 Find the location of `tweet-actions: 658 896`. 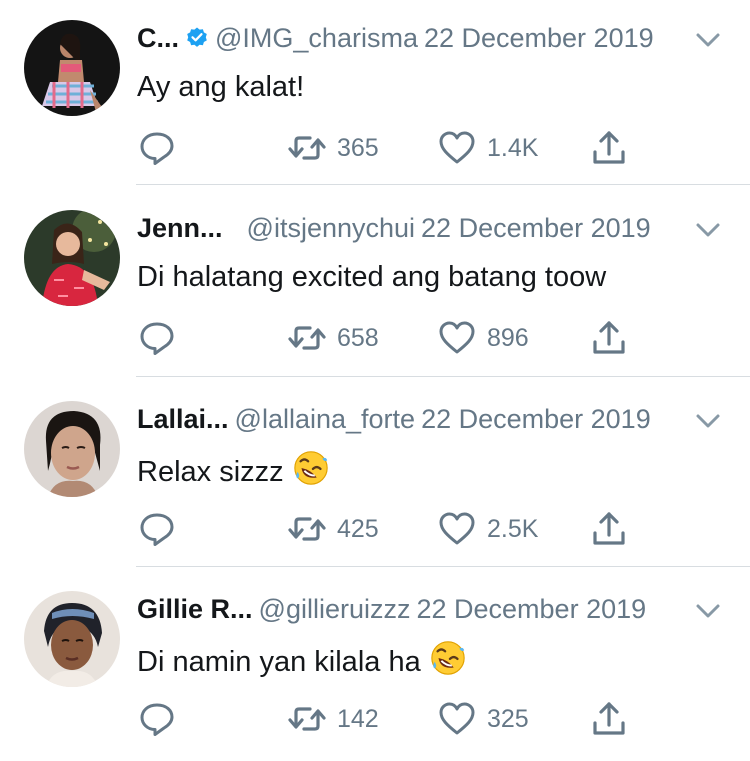

tweet-actions: 658 896 is located at coordinates (387, 338).